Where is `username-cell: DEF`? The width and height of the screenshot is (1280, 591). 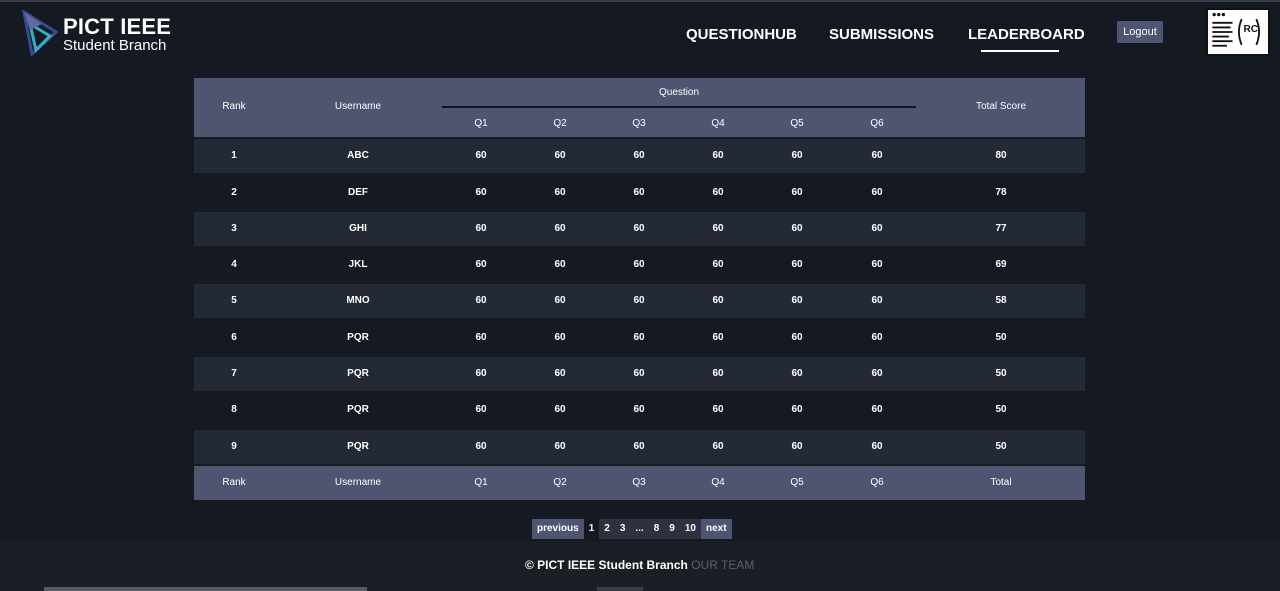
username-cell: DEF is located at coordinates (358, 192).